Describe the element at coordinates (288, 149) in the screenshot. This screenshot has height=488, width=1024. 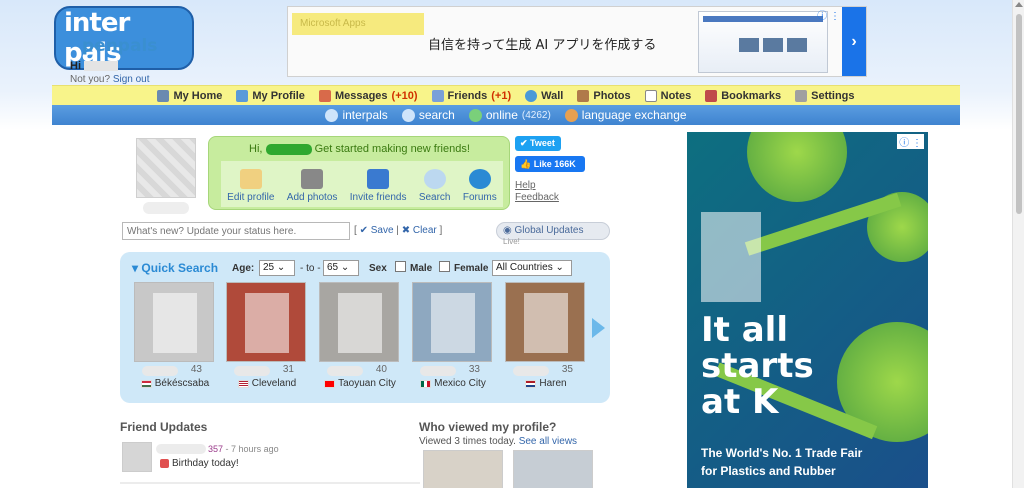
I see `welcome-name-redacted` at that location.